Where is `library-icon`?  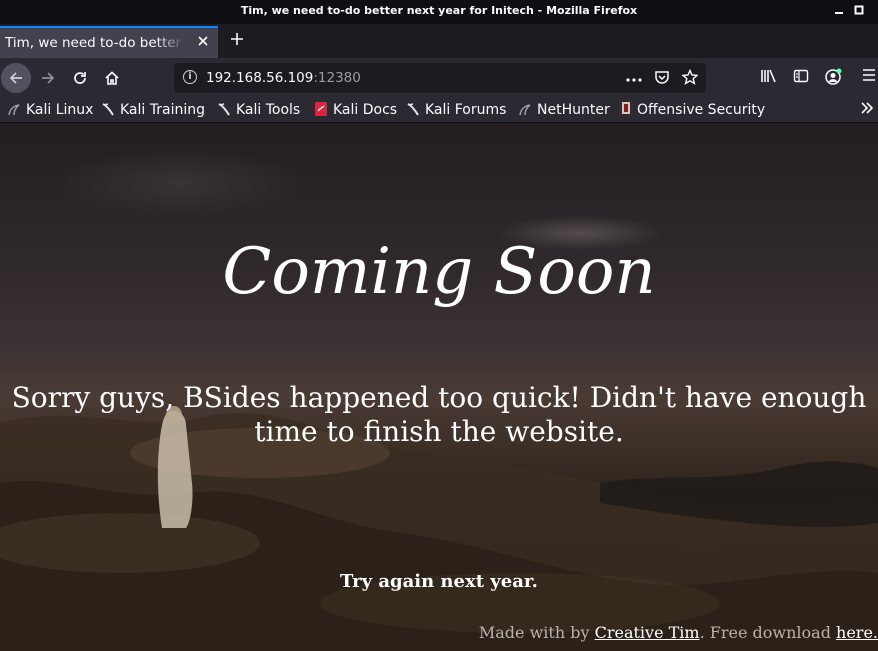 library-icon is located at coordinates (769, 78).